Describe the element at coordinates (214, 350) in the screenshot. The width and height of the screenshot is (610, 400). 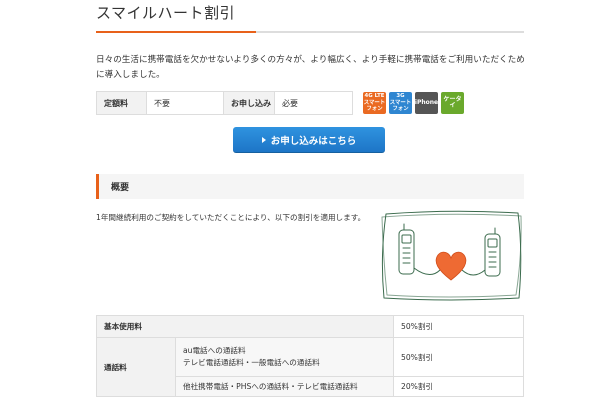
I see `call-fee-item-line1: au電話への通話料` at that location.